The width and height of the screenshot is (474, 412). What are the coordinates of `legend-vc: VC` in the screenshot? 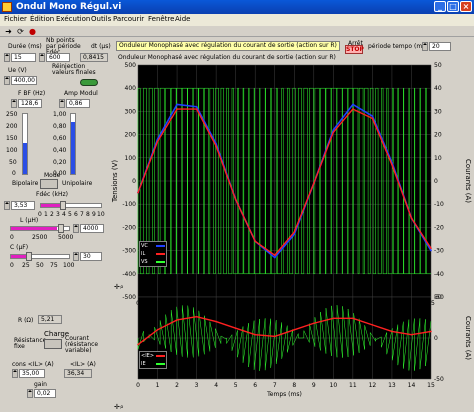 It's located at (153, 246).